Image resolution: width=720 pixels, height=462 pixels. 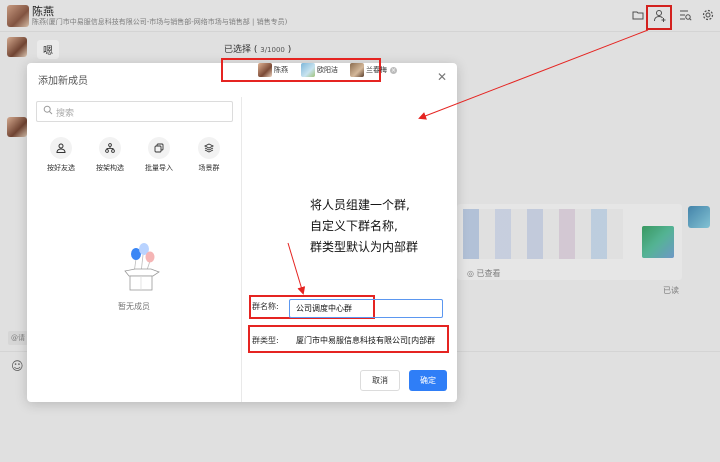 What do you see at coordinates (360, 205) in the screenshot?
I see `annotation-line: 将人员组建一个群,` at bounding box center [360, 205].